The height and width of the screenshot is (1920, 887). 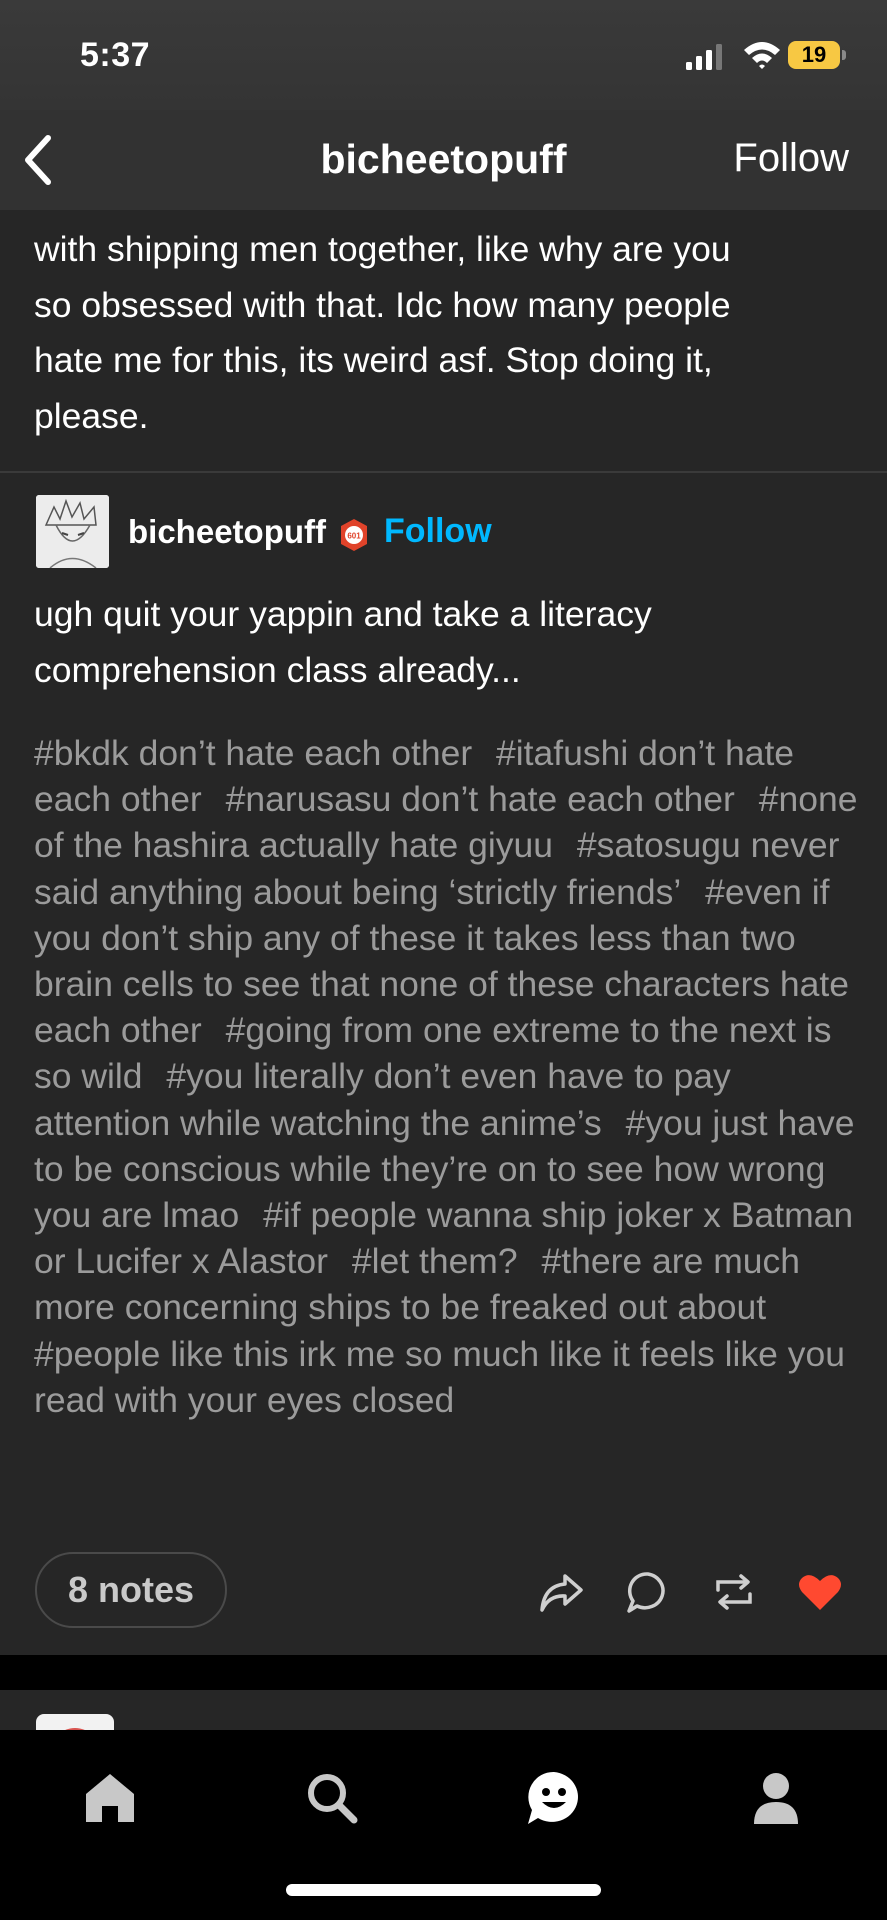 What do you see at coordinates (332, 1798) in the screenshot?
I see `search-icon` at bounding box center [332, 1798].